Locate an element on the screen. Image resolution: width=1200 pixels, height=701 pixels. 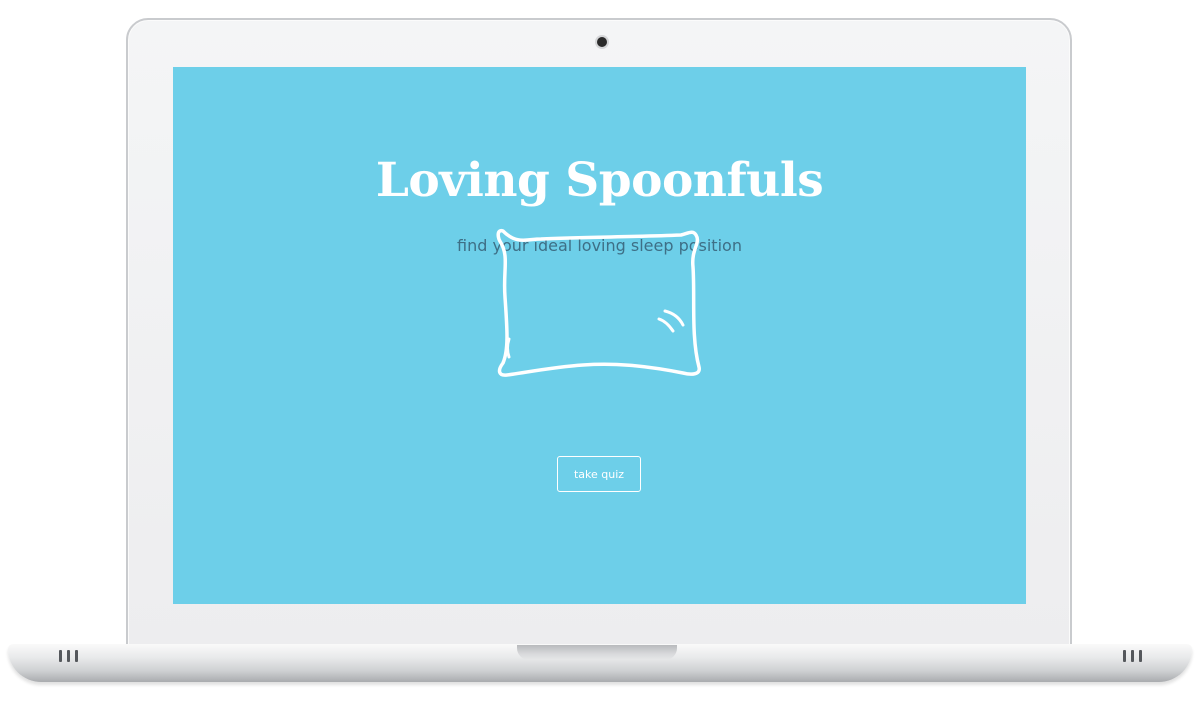
take-quiz-button: take quiz is located at coordinates (599, 474).